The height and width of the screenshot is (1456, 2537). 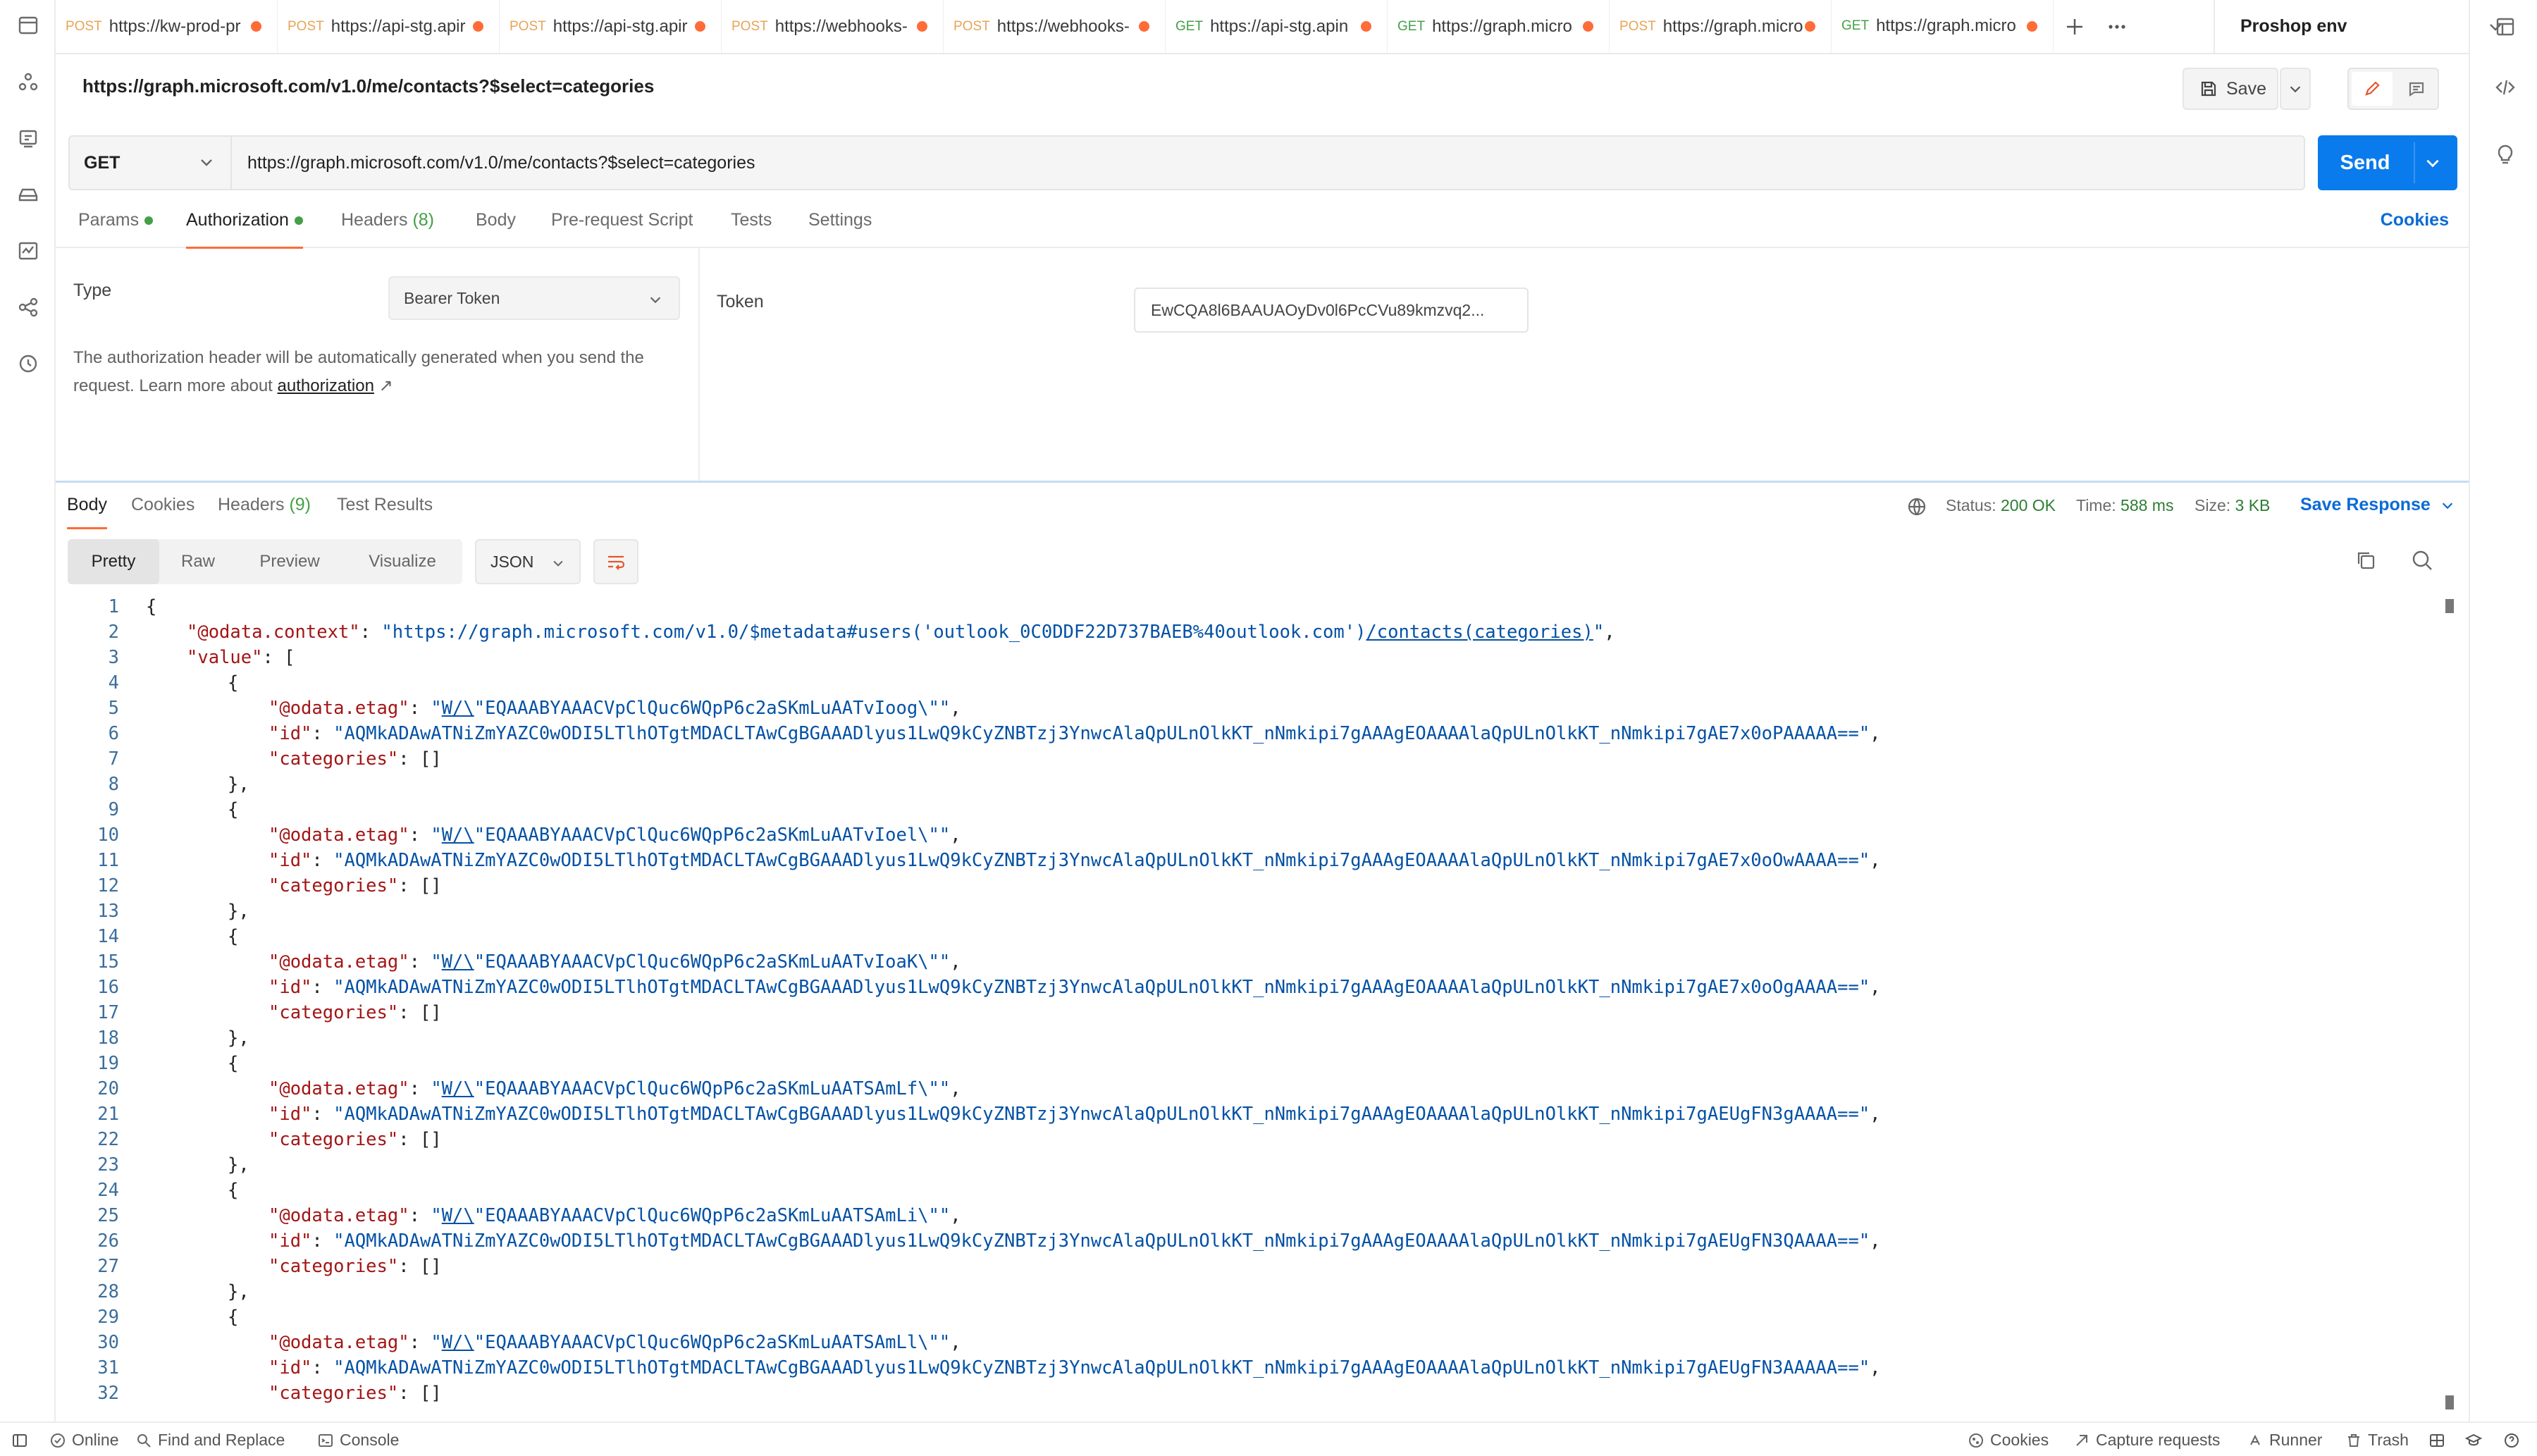 I want to click on response-tab-test-results: Test Results, so click(x=385, y=505).